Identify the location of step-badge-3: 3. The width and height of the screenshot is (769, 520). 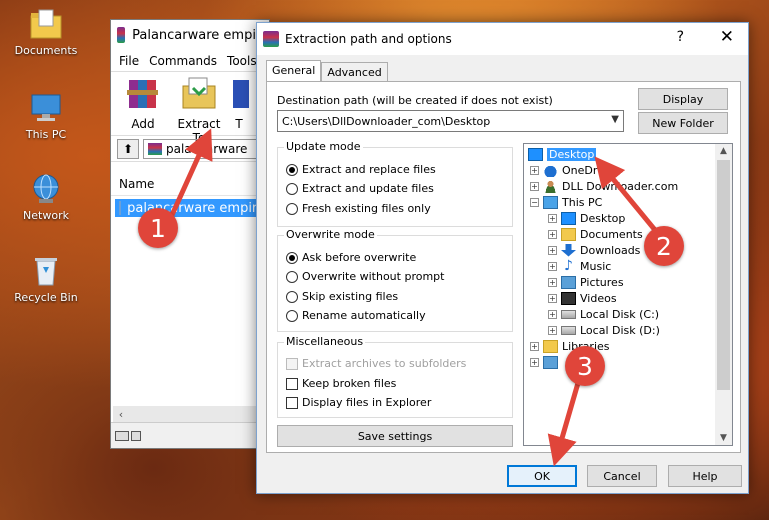
(585, 366).